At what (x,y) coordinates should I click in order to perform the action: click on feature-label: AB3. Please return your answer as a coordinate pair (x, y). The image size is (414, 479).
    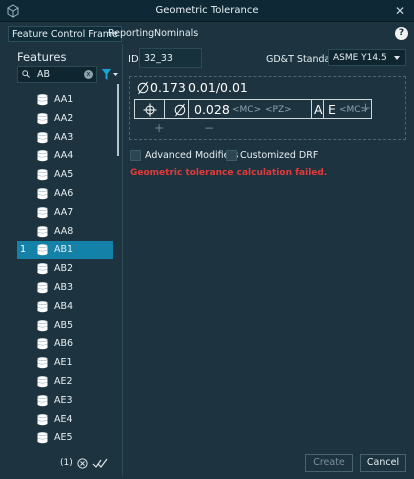
    Looking at the image, I should click on (64, 287).